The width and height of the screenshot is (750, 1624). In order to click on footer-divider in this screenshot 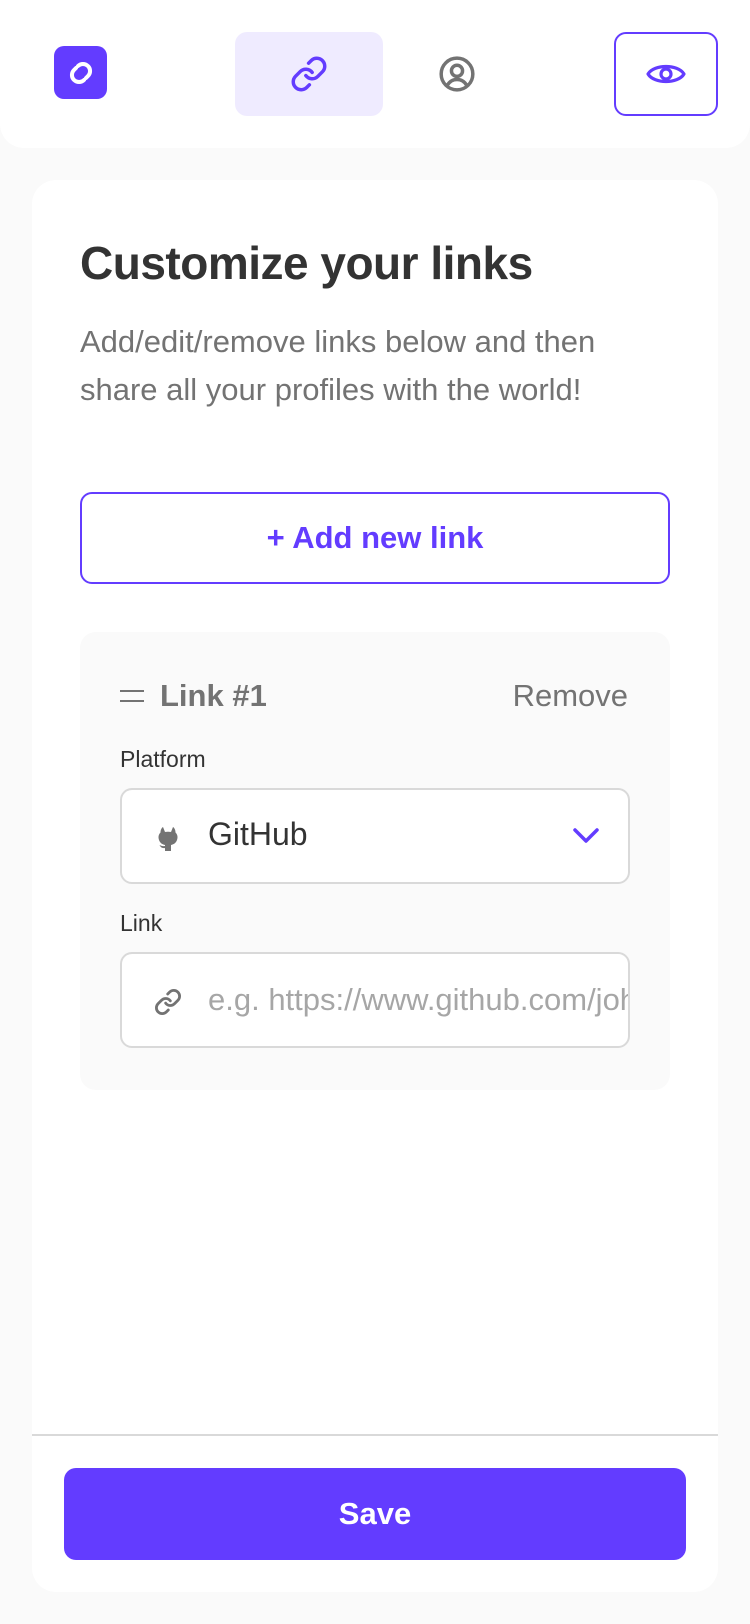, I will do `click(375, 1435)`.